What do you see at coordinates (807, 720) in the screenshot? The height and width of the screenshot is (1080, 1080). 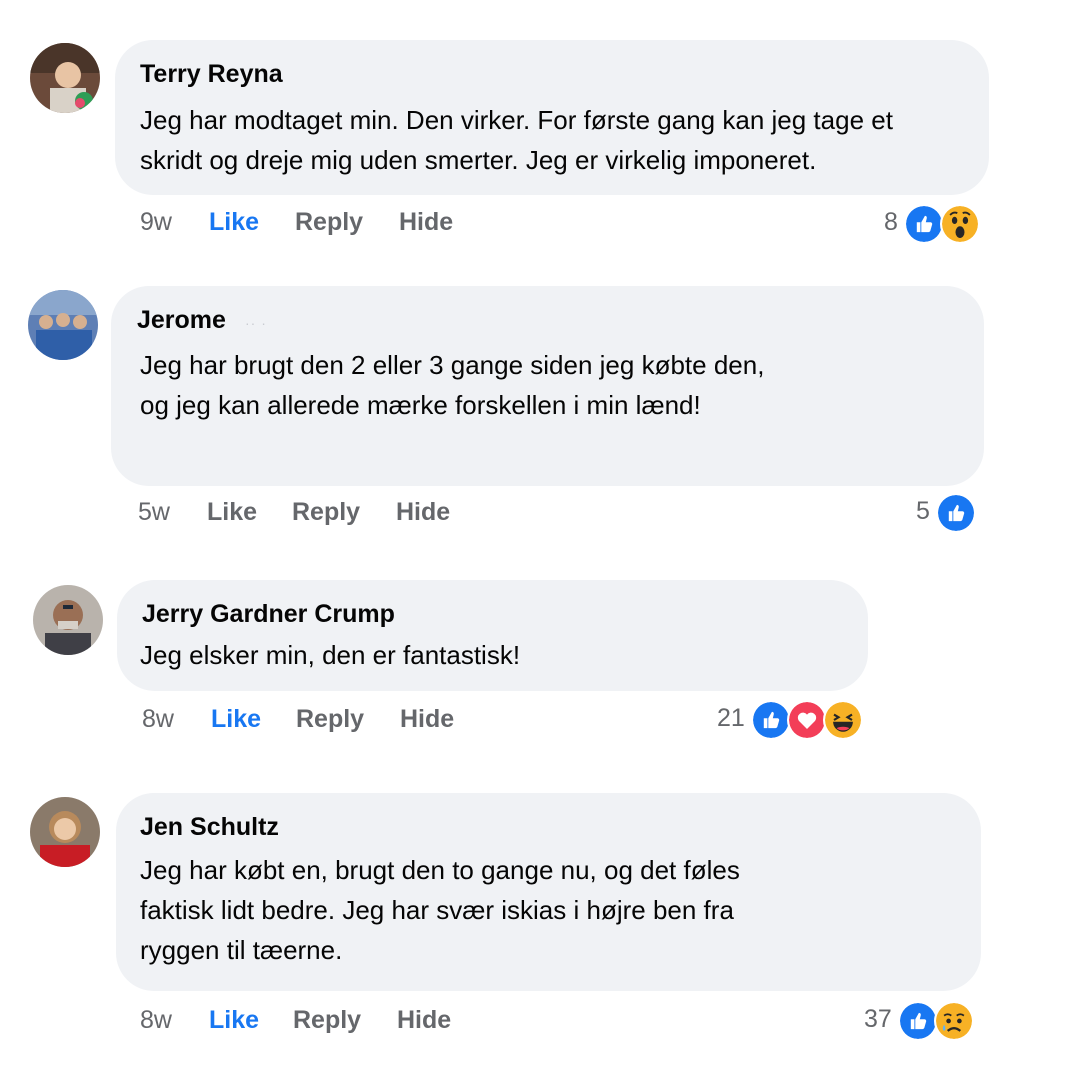 I see `love-icon` at bounding box center [807, 720].